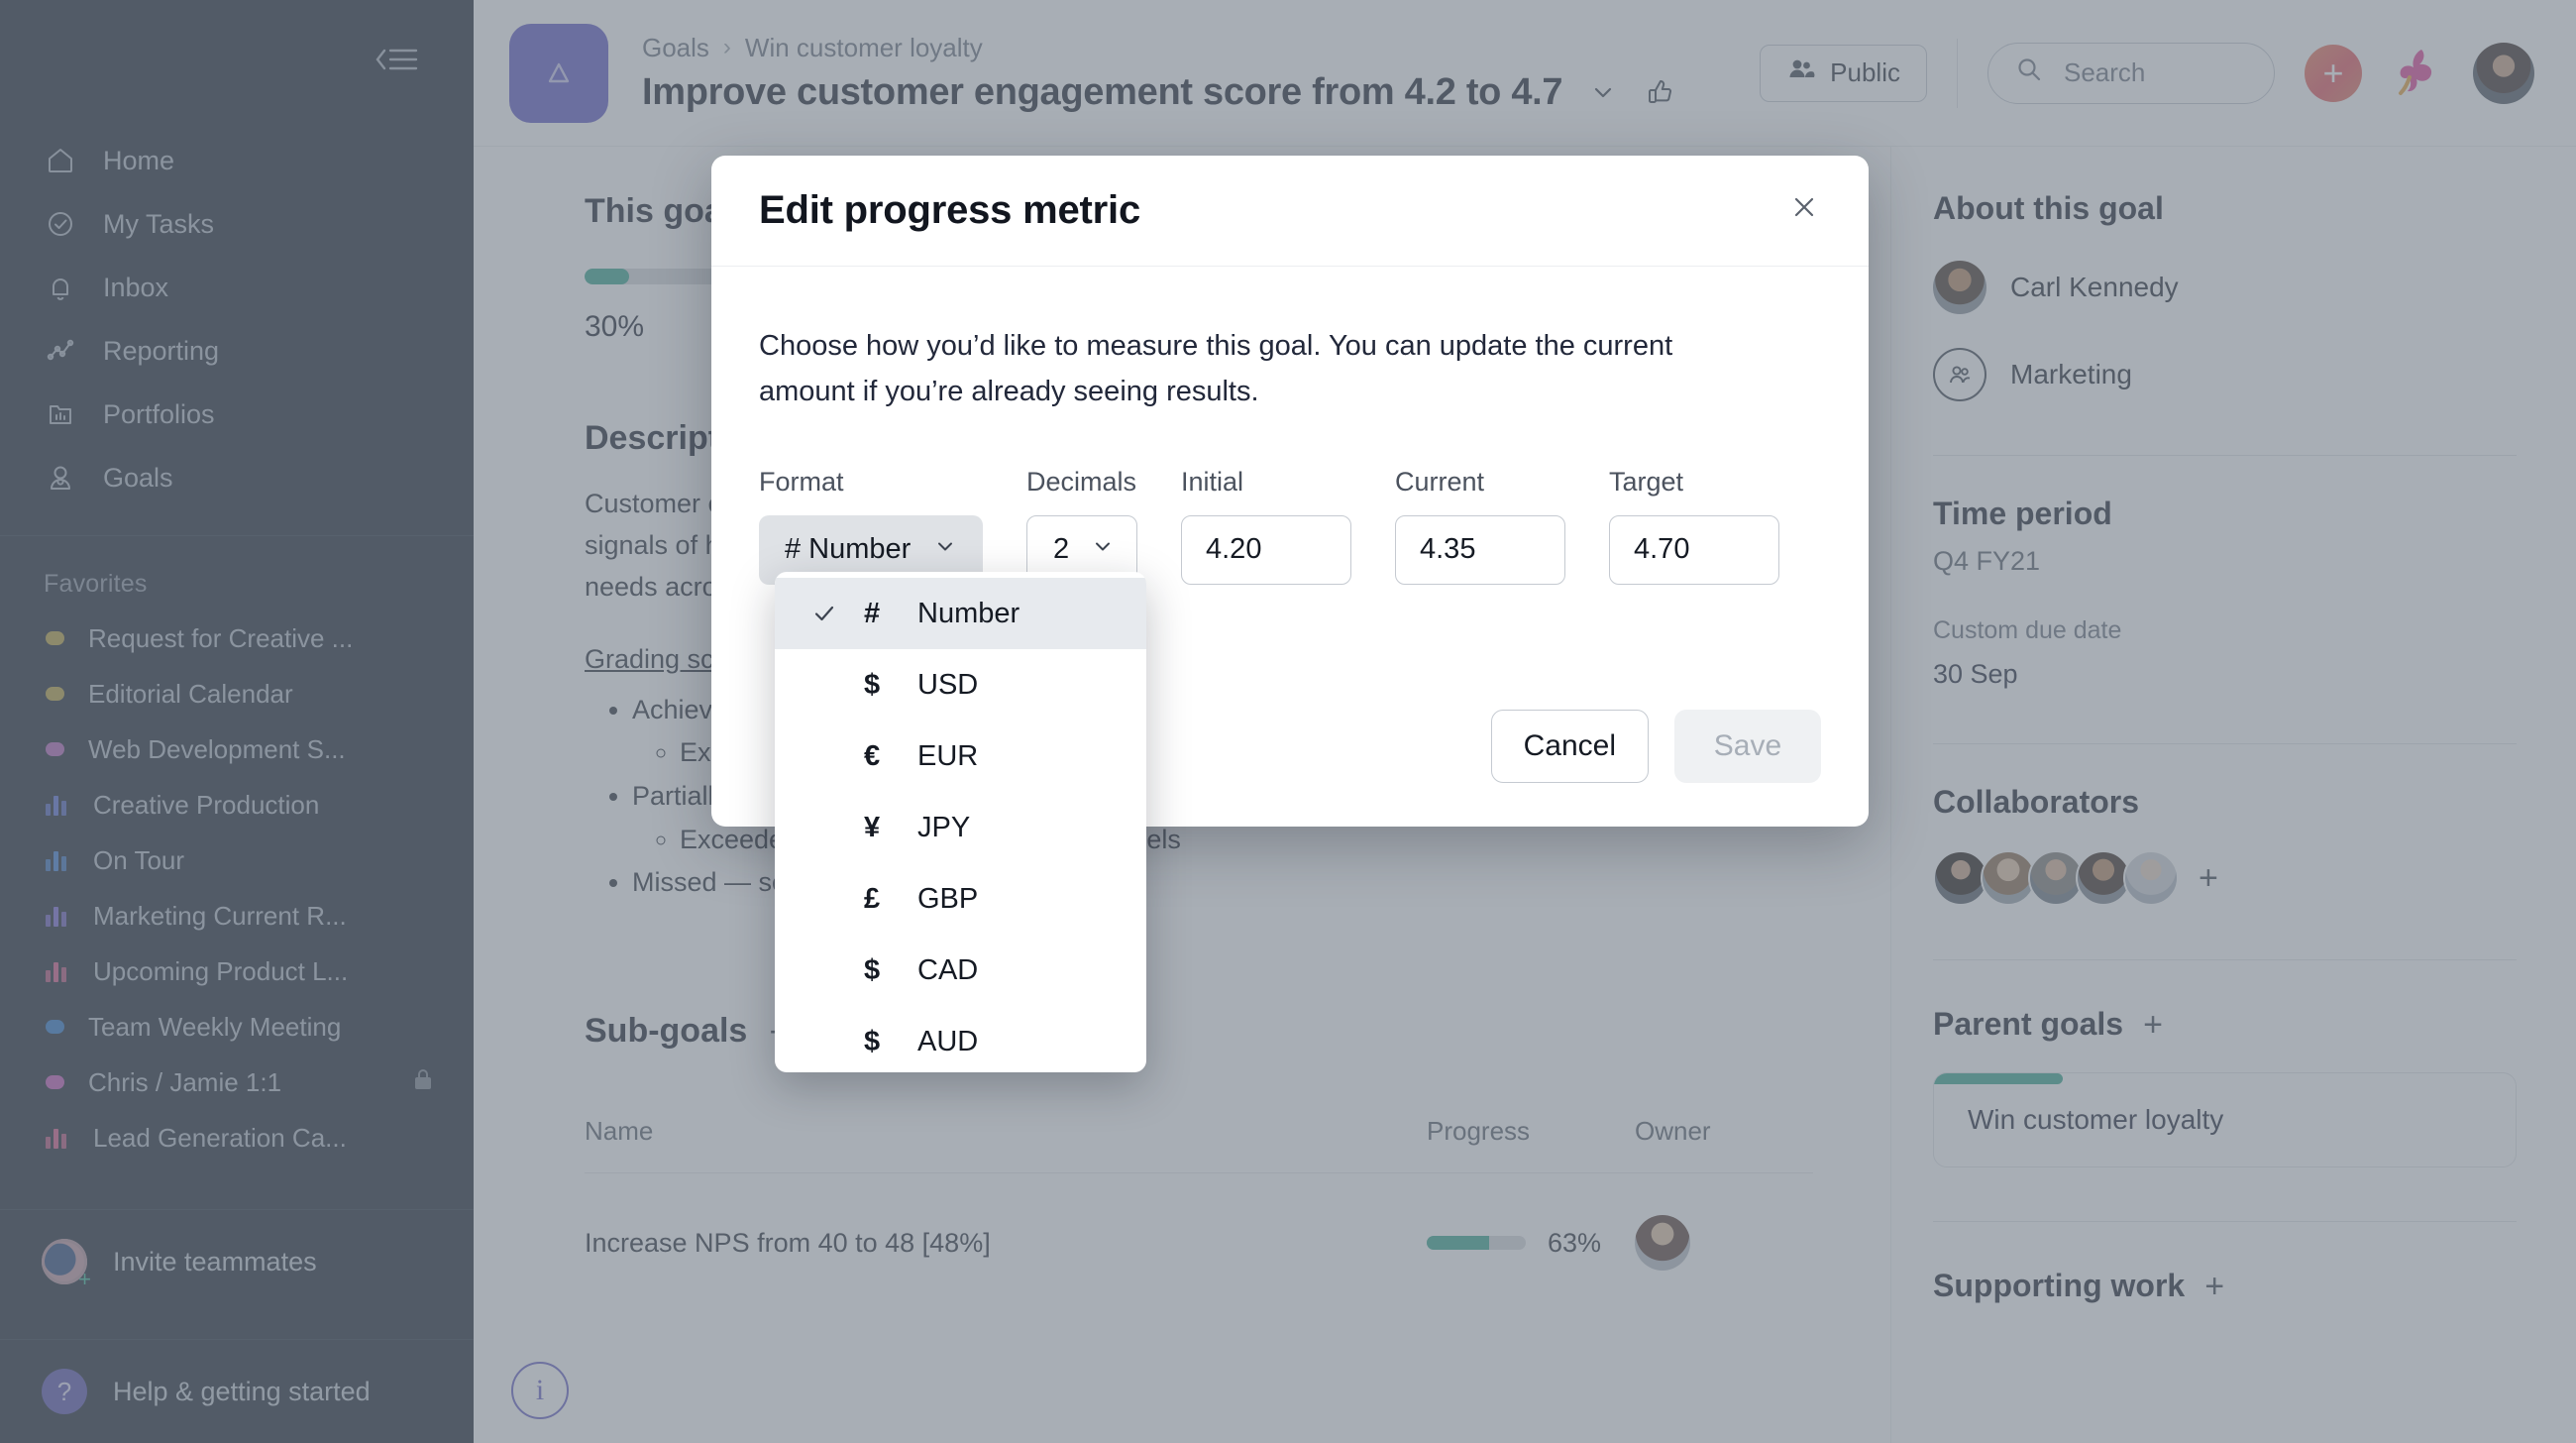 This screenshot has width=2576, height=1443. I want to click on format-option-label: CAD, so click(948, 969).